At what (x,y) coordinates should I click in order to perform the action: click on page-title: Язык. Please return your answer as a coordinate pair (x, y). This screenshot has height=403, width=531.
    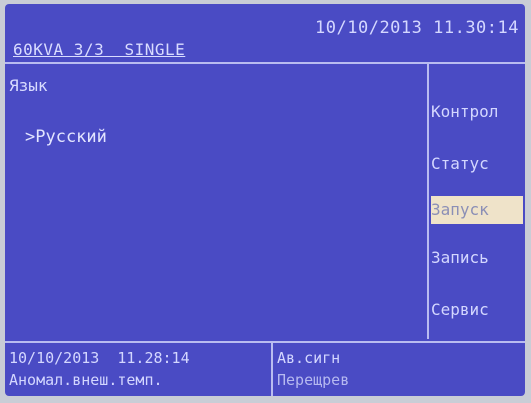
    Looking at the image, I should click on (28, 85).